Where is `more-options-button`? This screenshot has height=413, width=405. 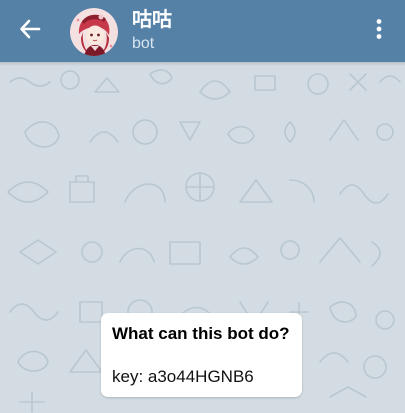
more-options-button is located at coordinates (379, 31).